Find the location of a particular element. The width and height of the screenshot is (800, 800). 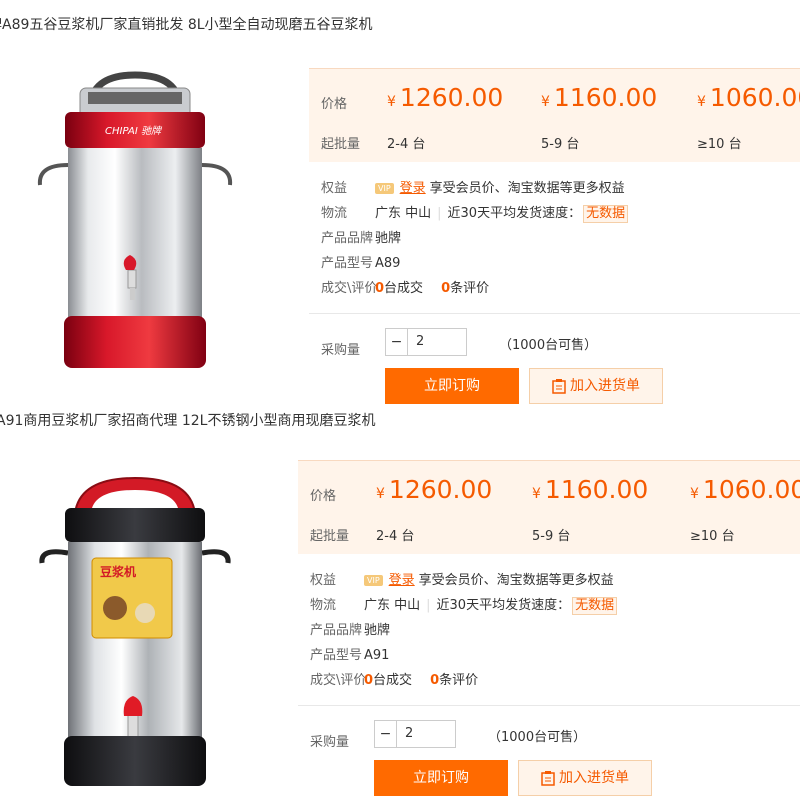

model-row: 产品型号 A91 is located at coordinates (549, 655).